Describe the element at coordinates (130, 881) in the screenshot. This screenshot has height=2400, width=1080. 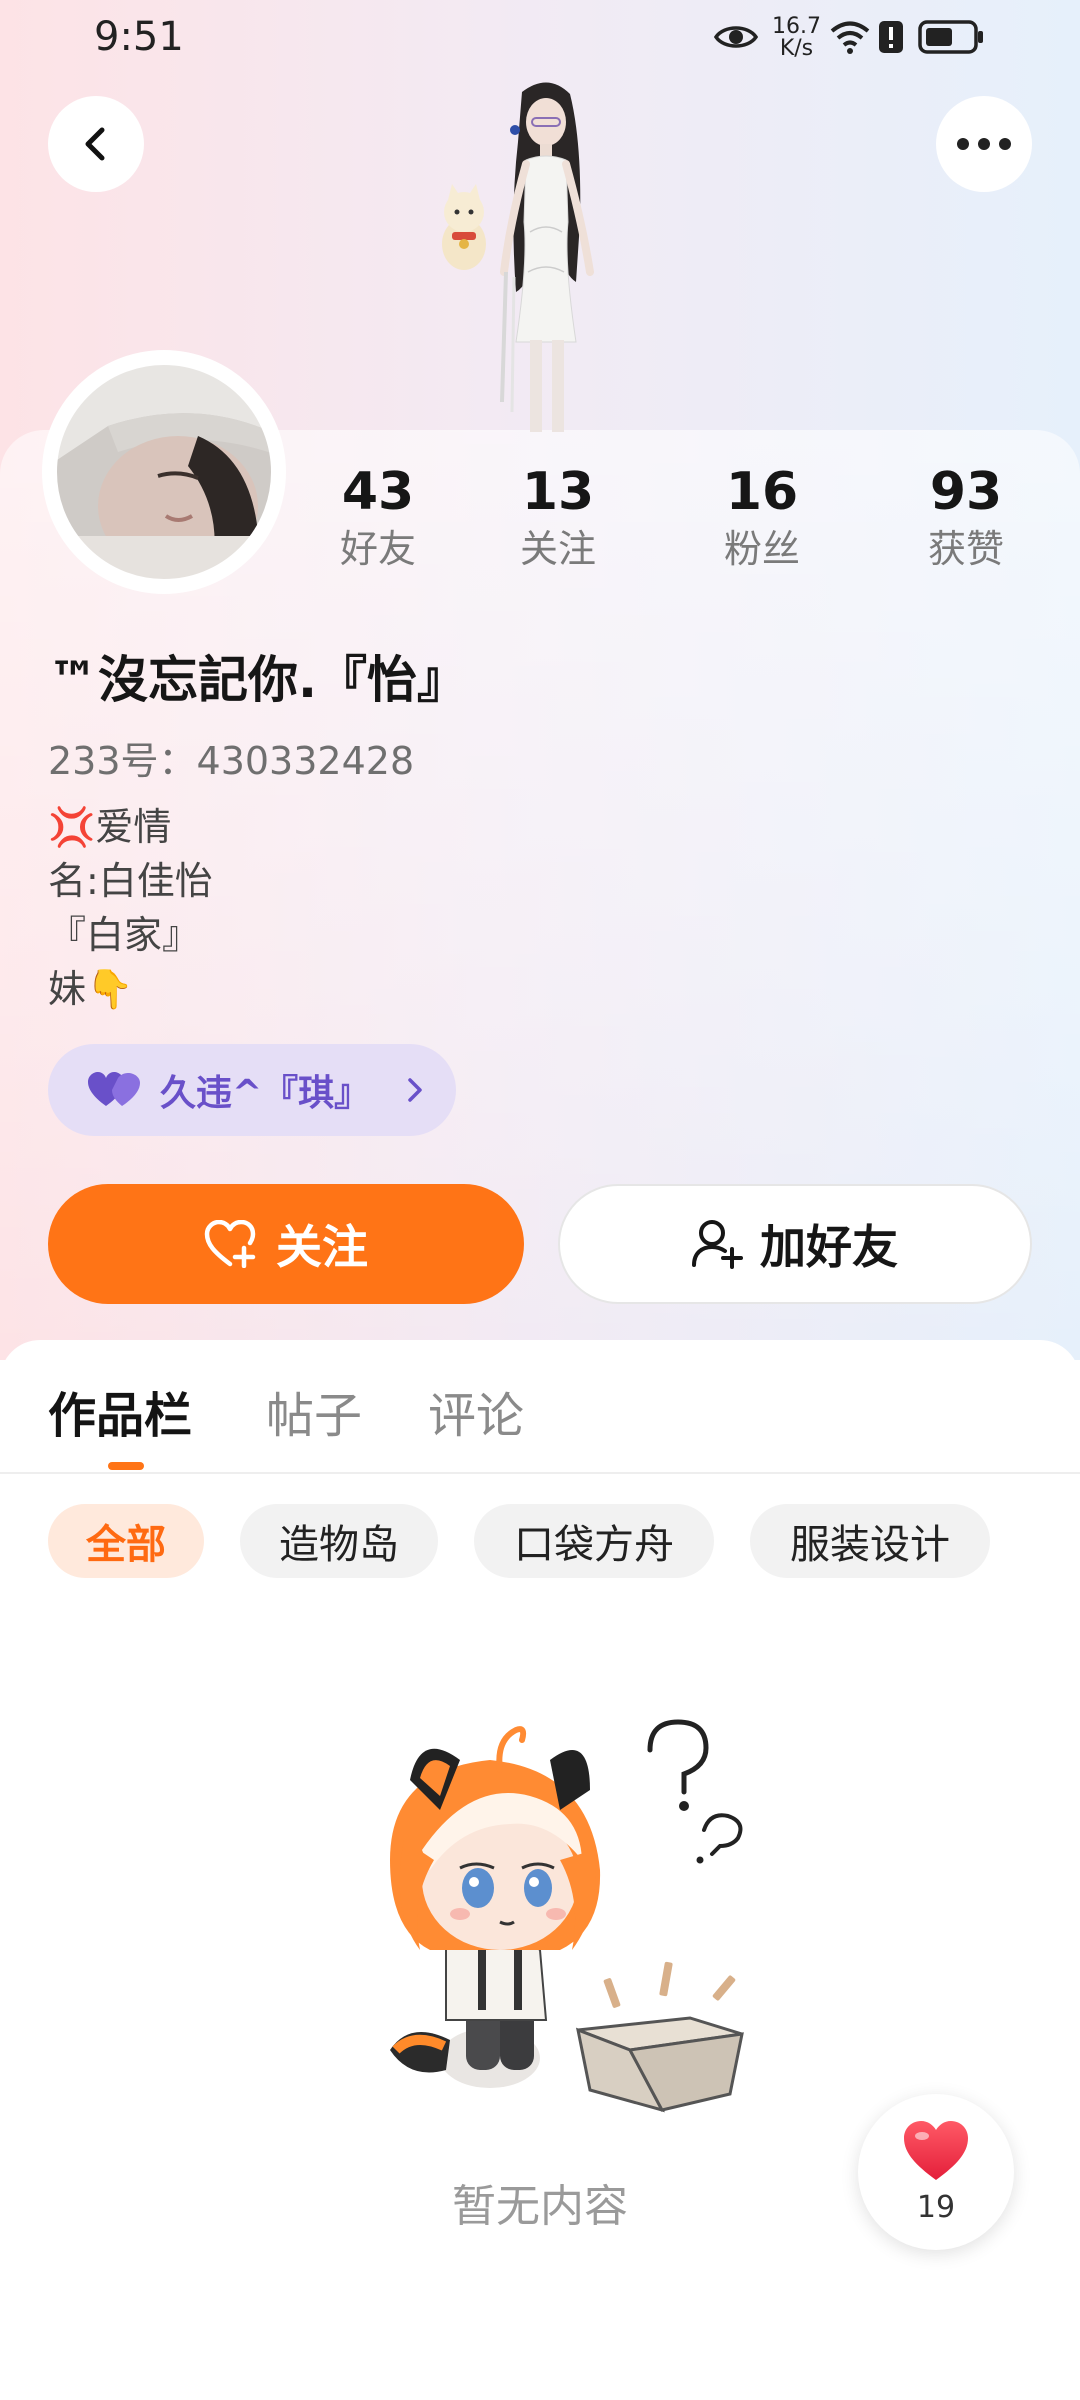
I see `bio-line: 名:白佳怡` at that location.